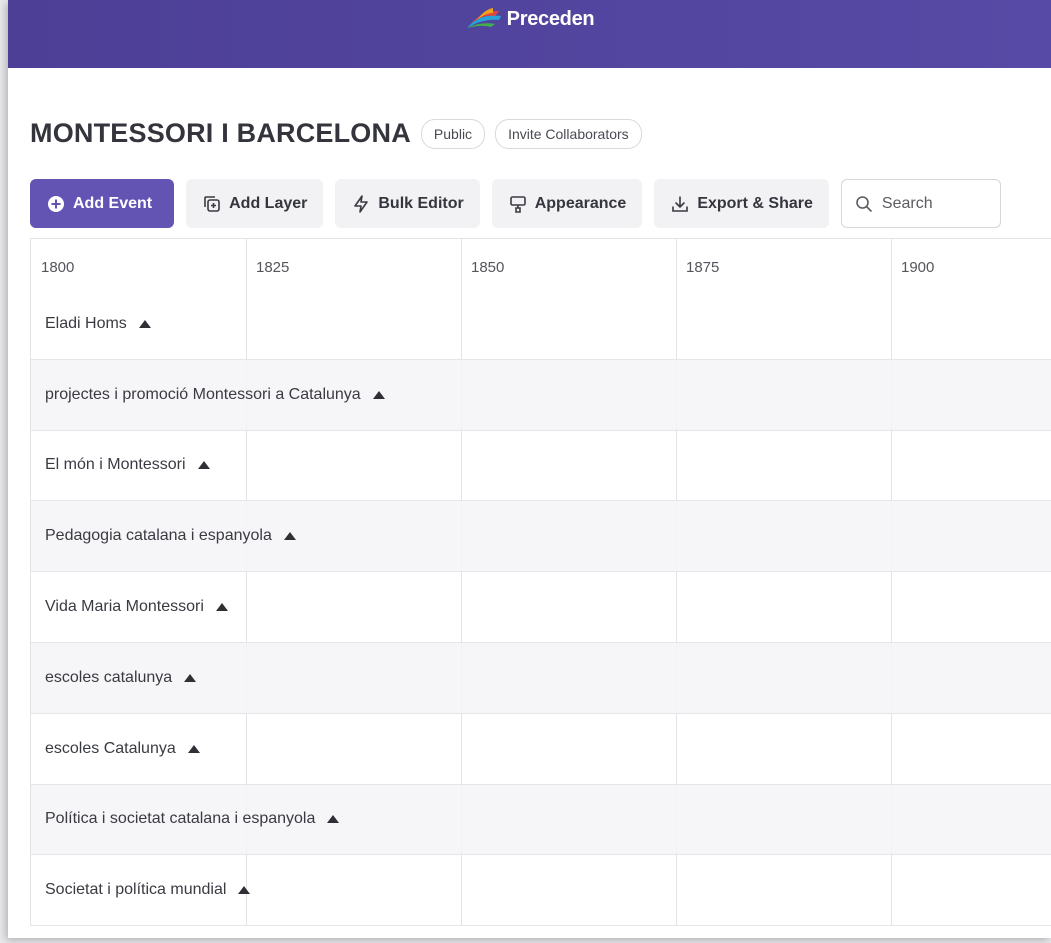 The height and width of the screenshot is (943, 1051). I want to click on export-share-button: Export & Share, so click(741, 203).